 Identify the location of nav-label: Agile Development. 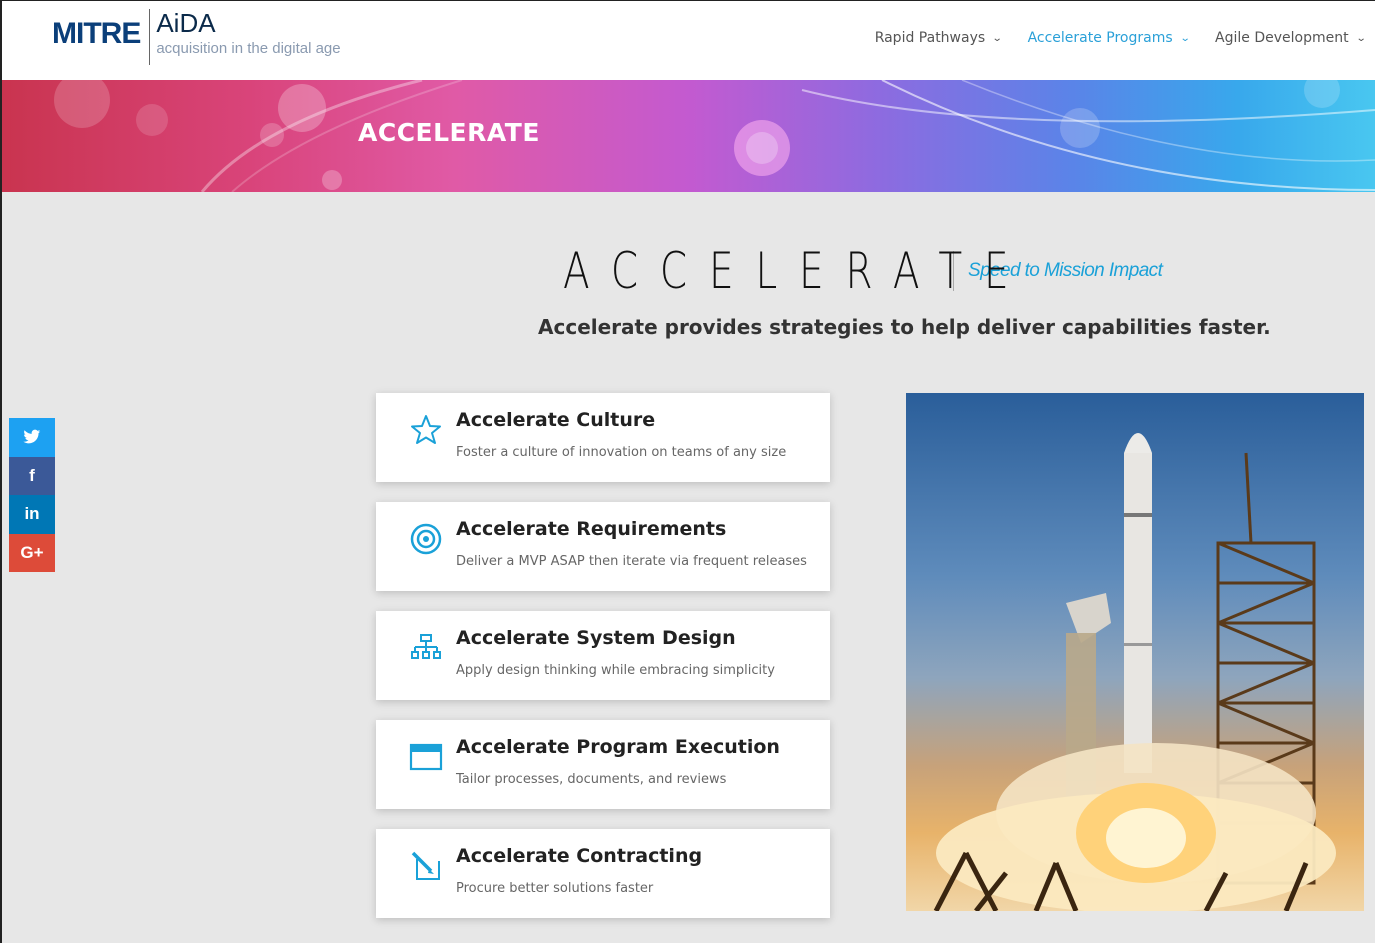
(1282, 38).